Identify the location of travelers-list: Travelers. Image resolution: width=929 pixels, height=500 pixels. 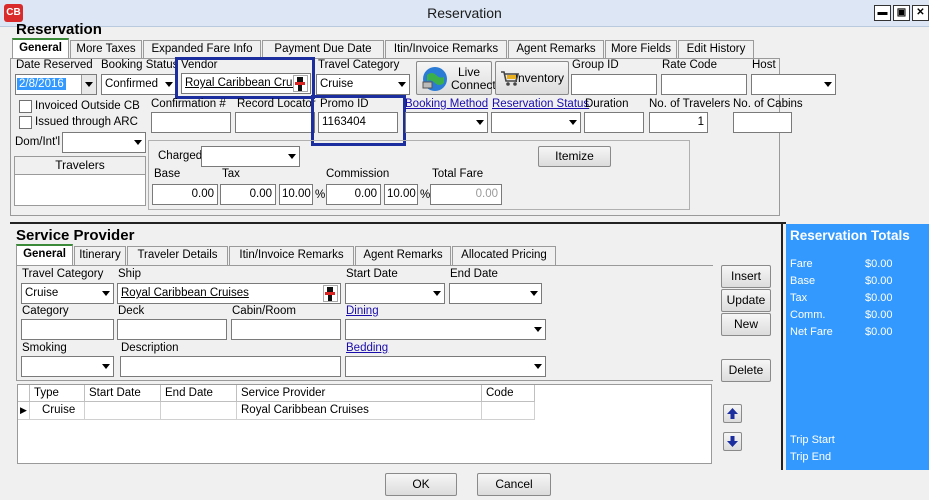
(80, 181).